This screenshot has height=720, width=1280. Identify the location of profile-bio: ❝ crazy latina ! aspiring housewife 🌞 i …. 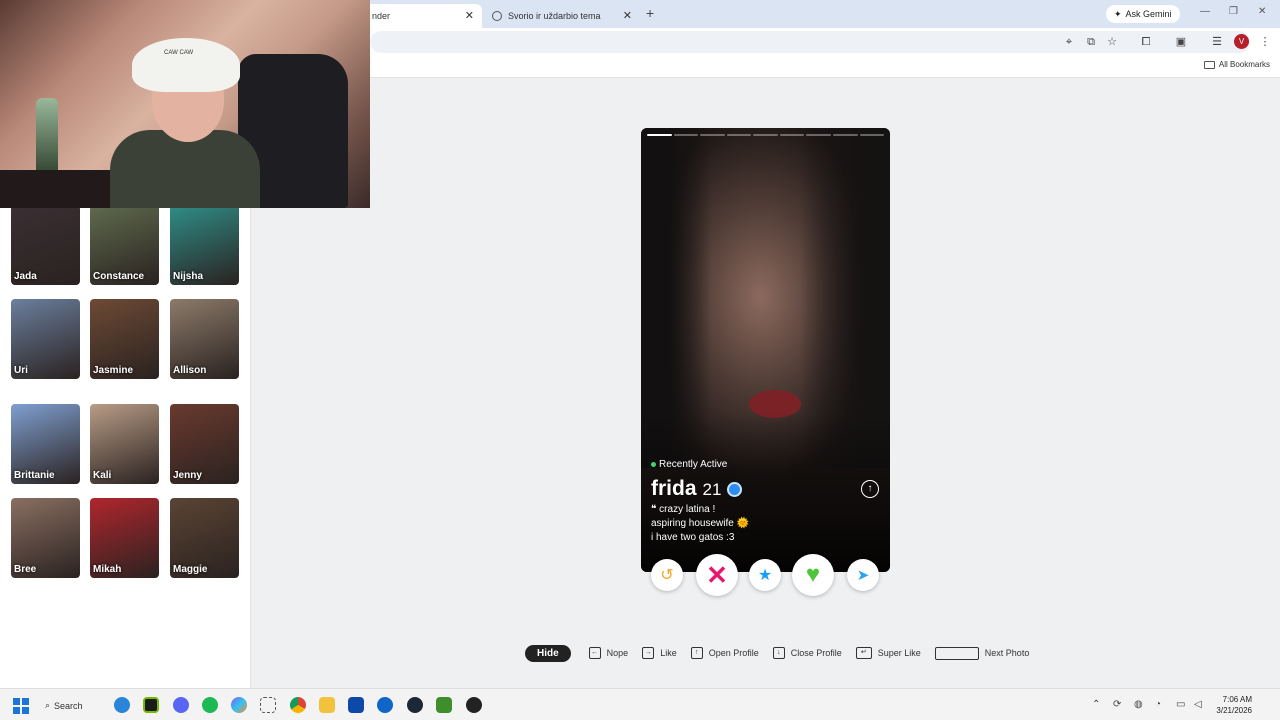
(700, 524).